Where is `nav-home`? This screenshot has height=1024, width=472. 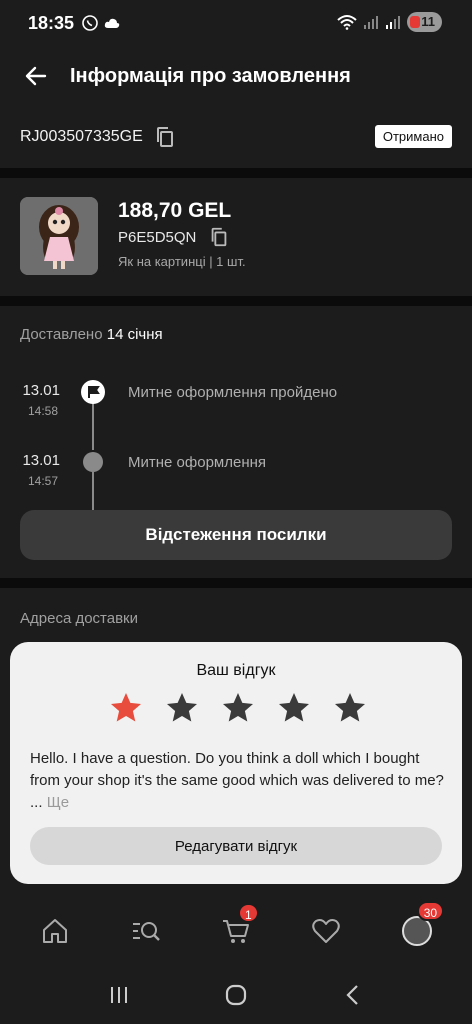
nav-home is located at coordinates (55, 931).